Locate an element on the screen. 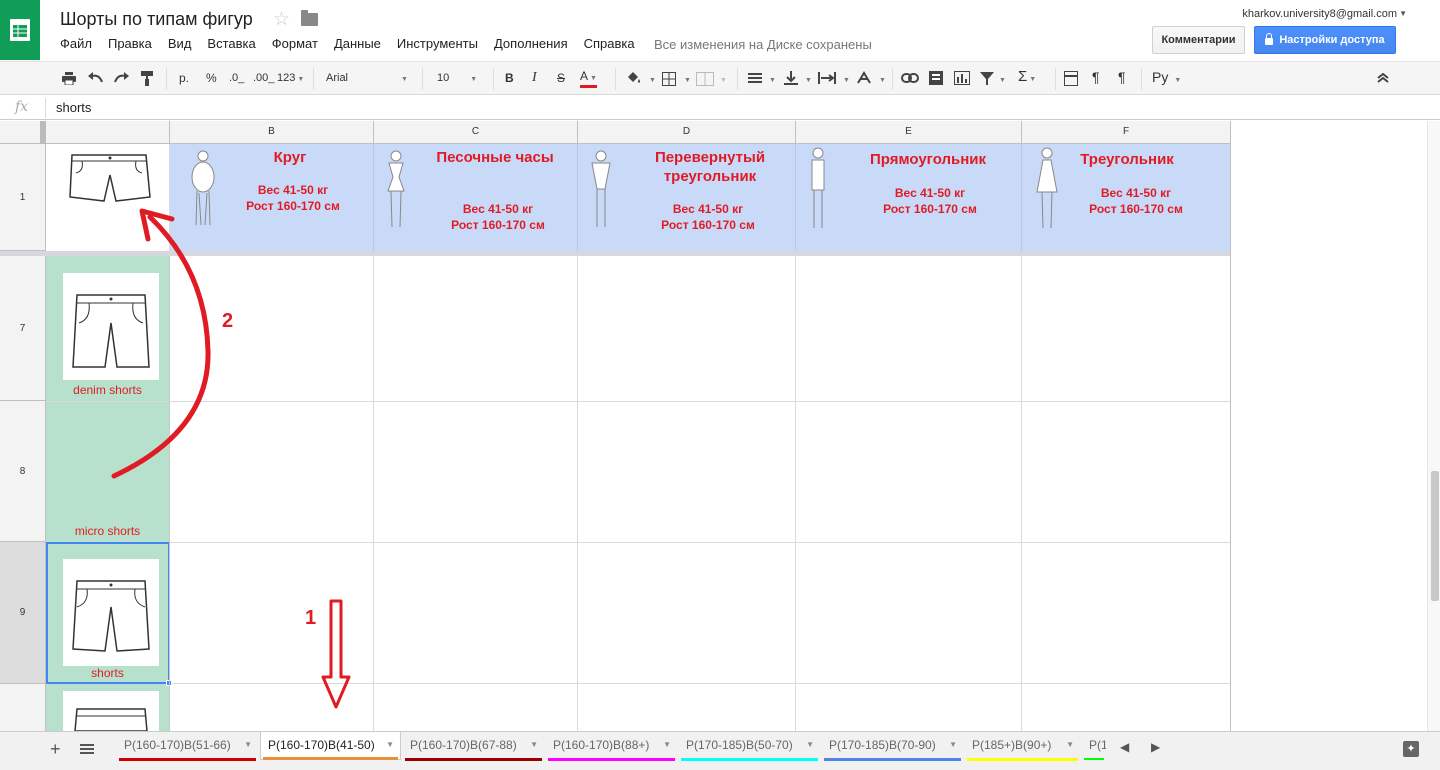 Image resolution: width=1440 pixels, height=770 pixels. filter-icon is located at coordinates (987, 78).